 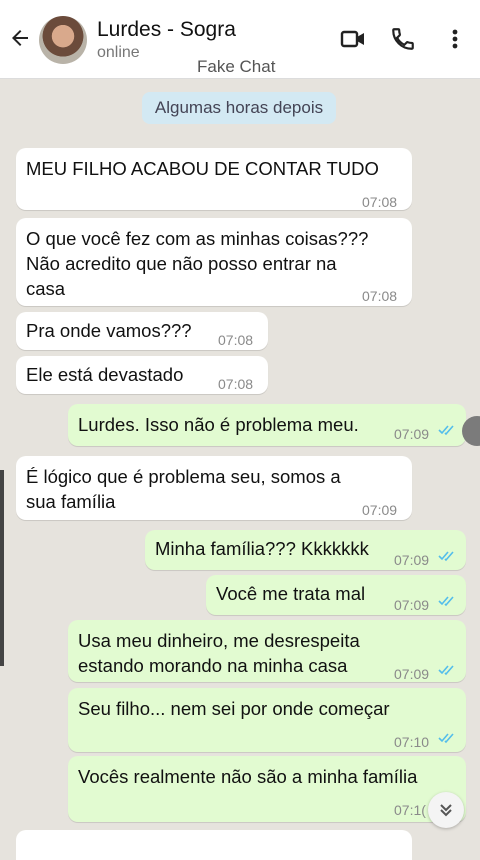 What do you see at coordinates (109, 330) in the screenshot?
I see `message-text: Pra onde vamos???` at bounding box center [109, 330].